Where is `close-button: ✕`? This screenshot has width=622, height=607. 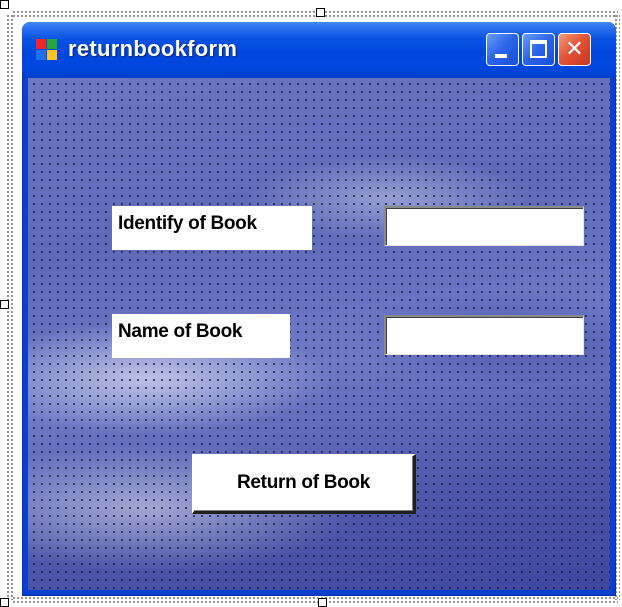
close-button: ✕ is located at coordinates (574, 49).